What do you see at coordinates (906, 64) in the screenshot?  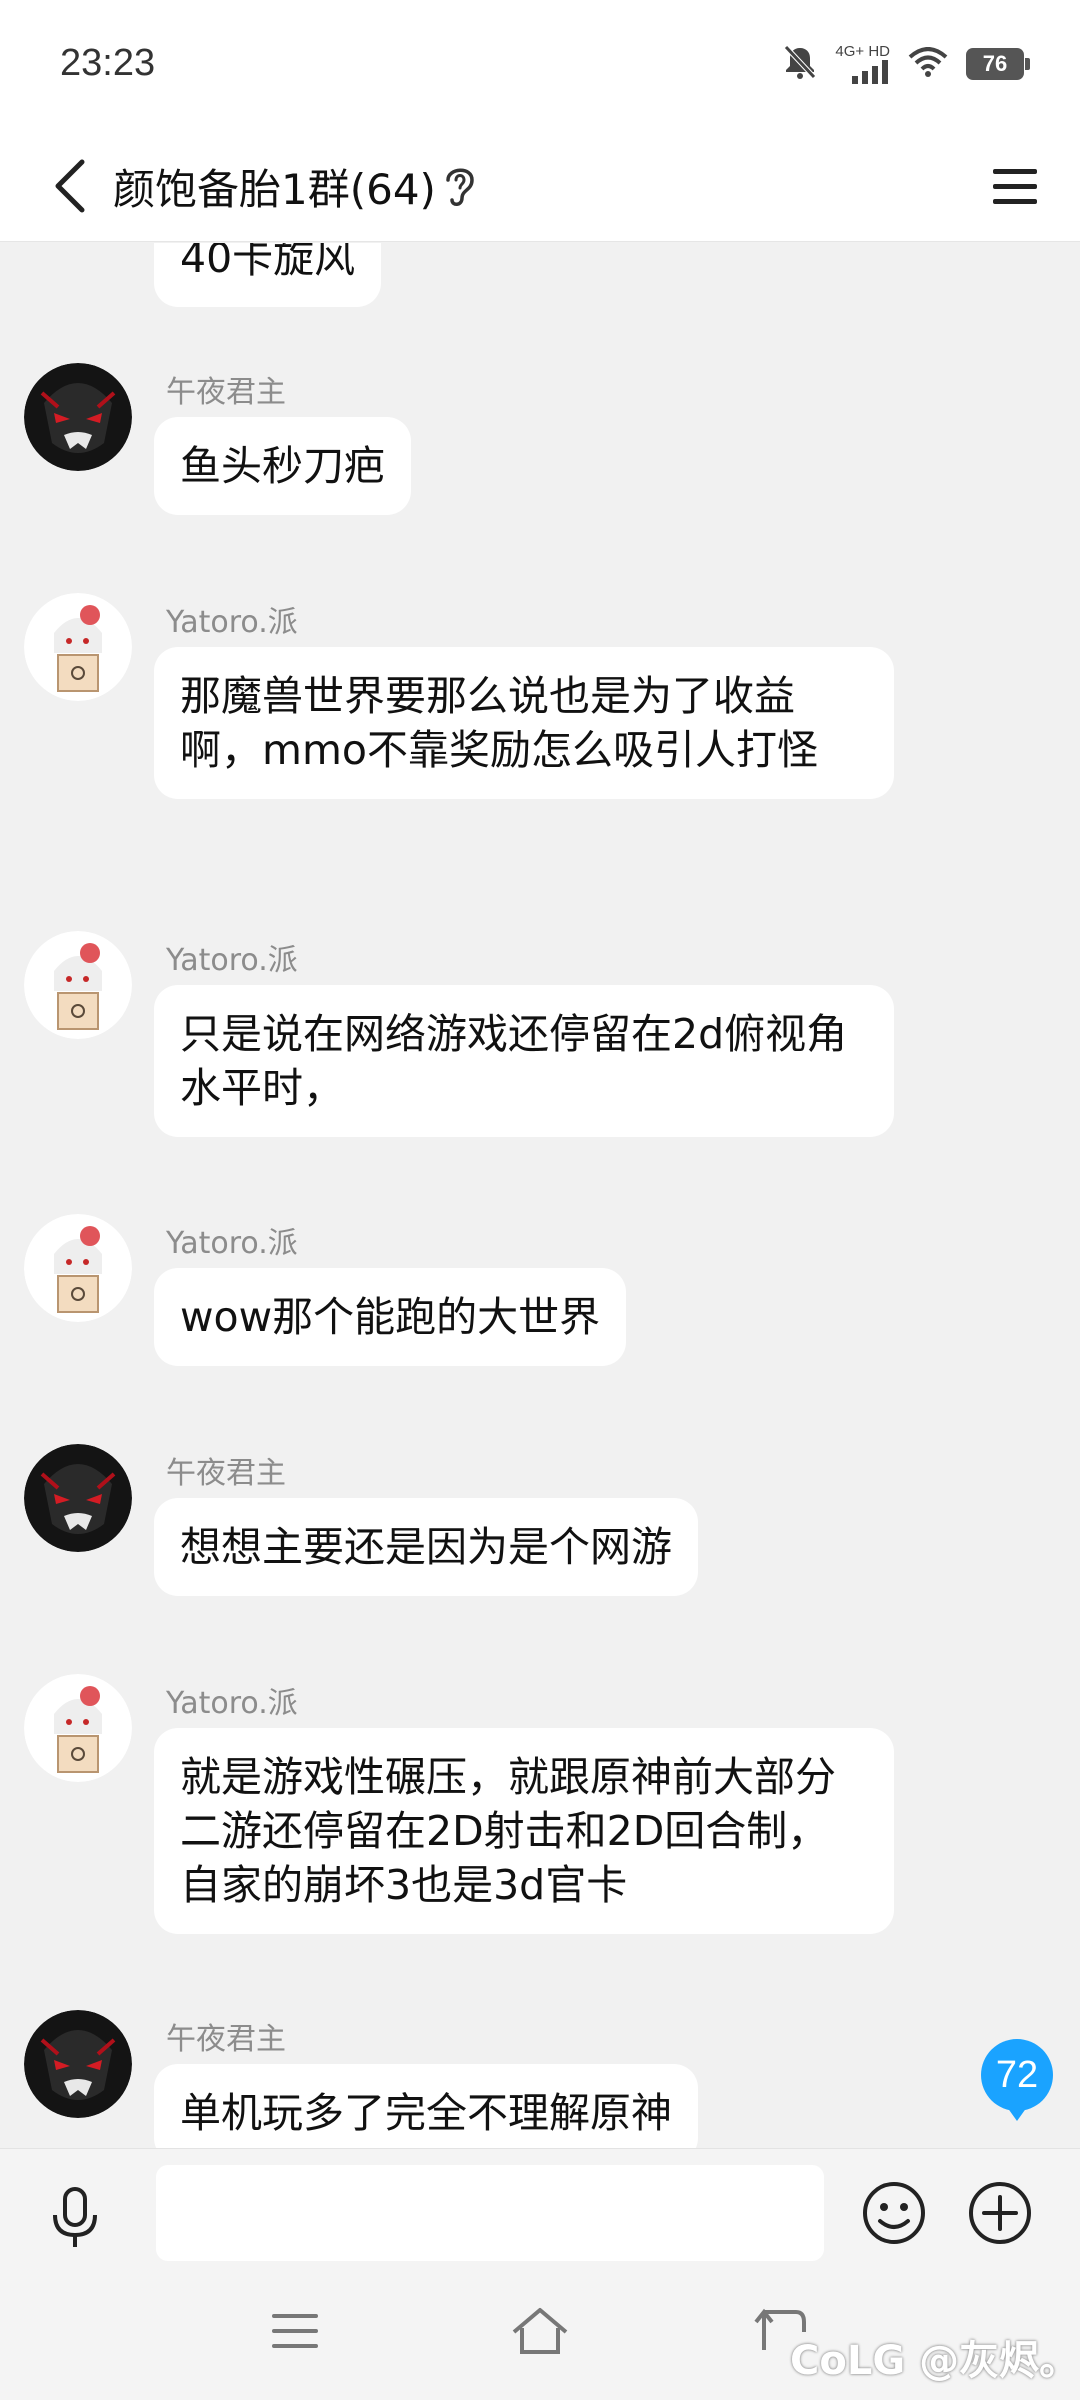 I see `status-icons: 4G+ HD 76` at bounding box center [906, 64].